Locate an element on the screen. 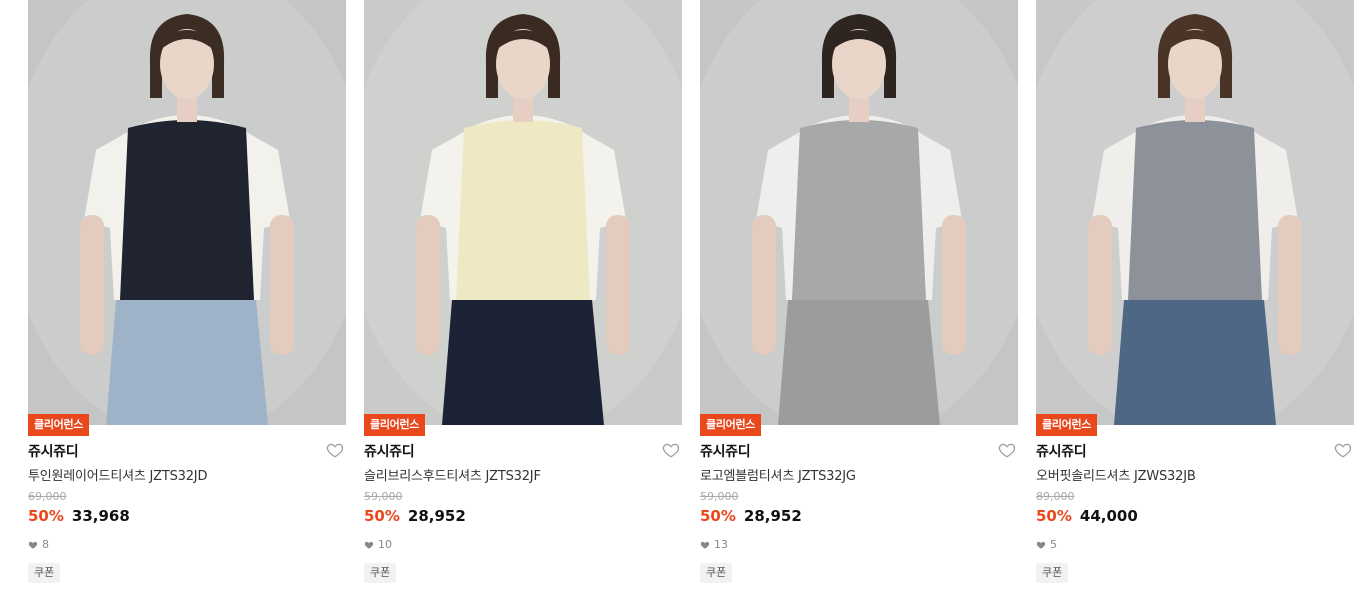 The width and height of the screenshot is (1361, 595). like-count: 5 is located at coordinates (1046, 544).